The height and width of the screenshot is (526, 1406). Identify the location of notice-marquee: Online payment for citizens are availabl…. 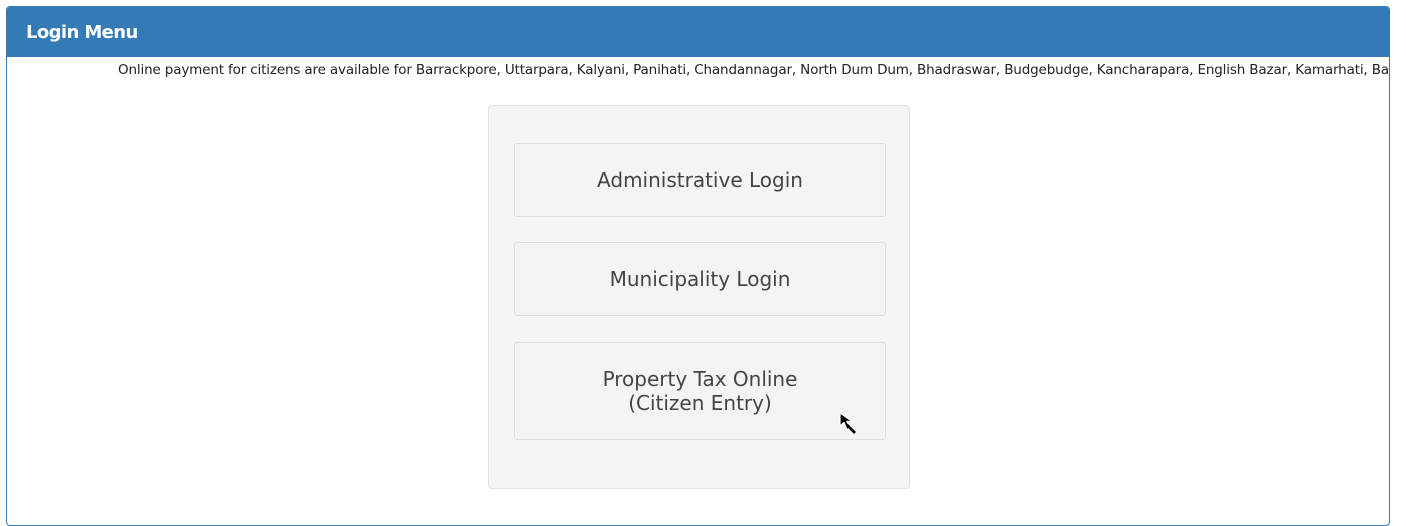
(698, 70).